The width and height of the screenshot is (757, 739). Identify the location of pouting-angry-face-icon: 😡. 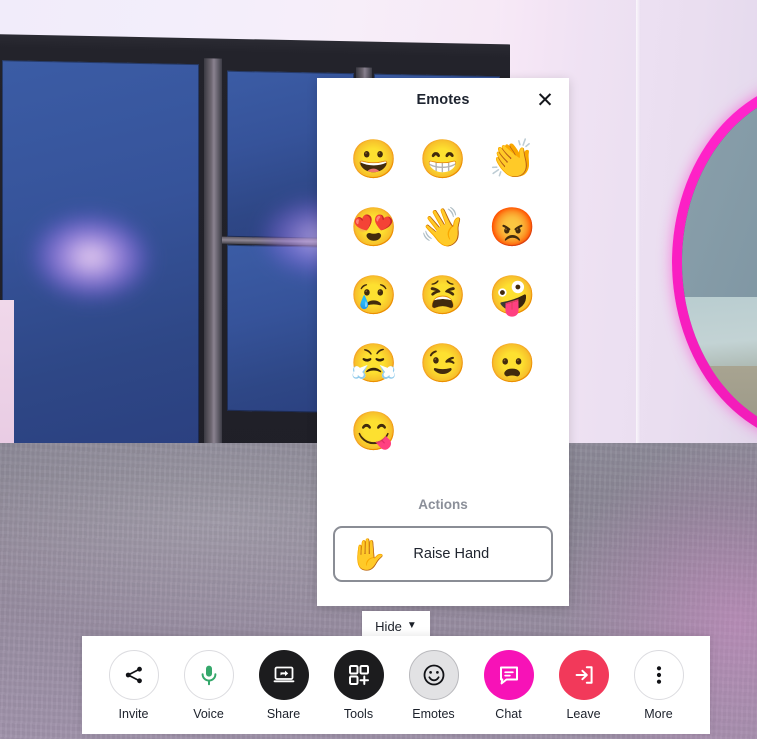
(512, 228).